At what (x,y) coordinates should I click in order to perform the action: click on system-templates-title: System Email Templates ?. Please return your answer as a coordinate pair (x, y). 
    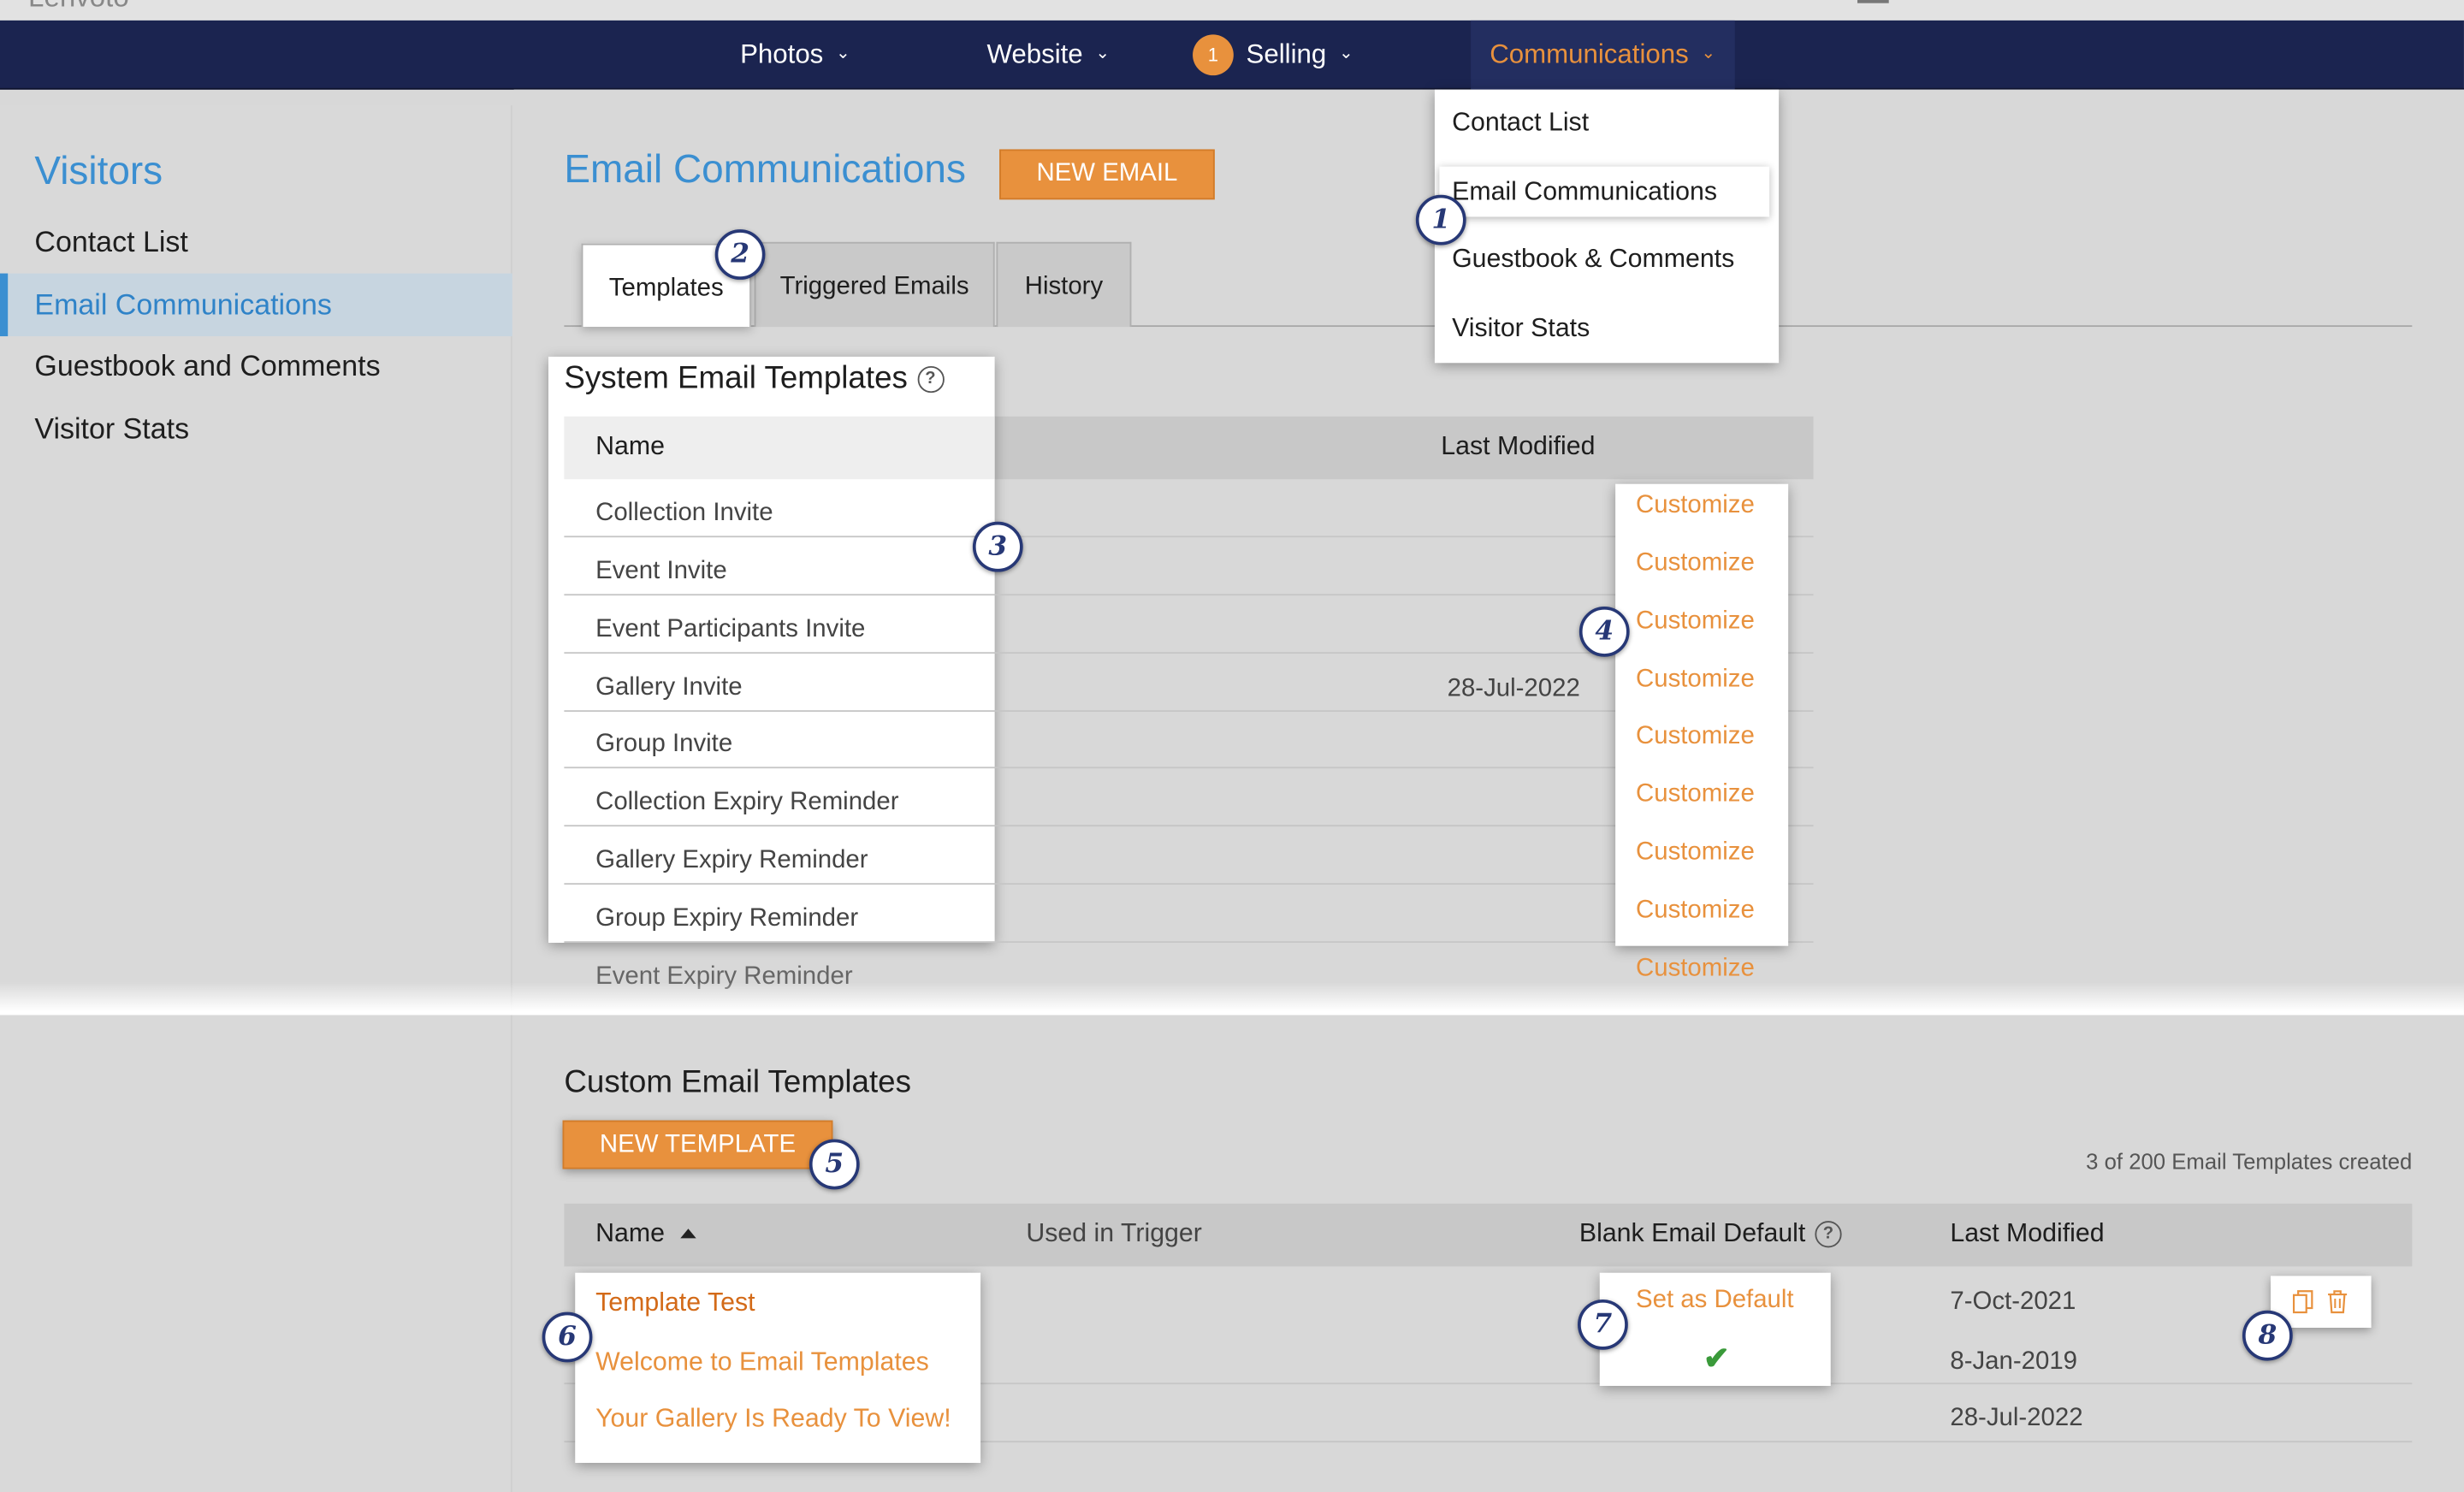
    Looking at the image, I should click on (754, 379).